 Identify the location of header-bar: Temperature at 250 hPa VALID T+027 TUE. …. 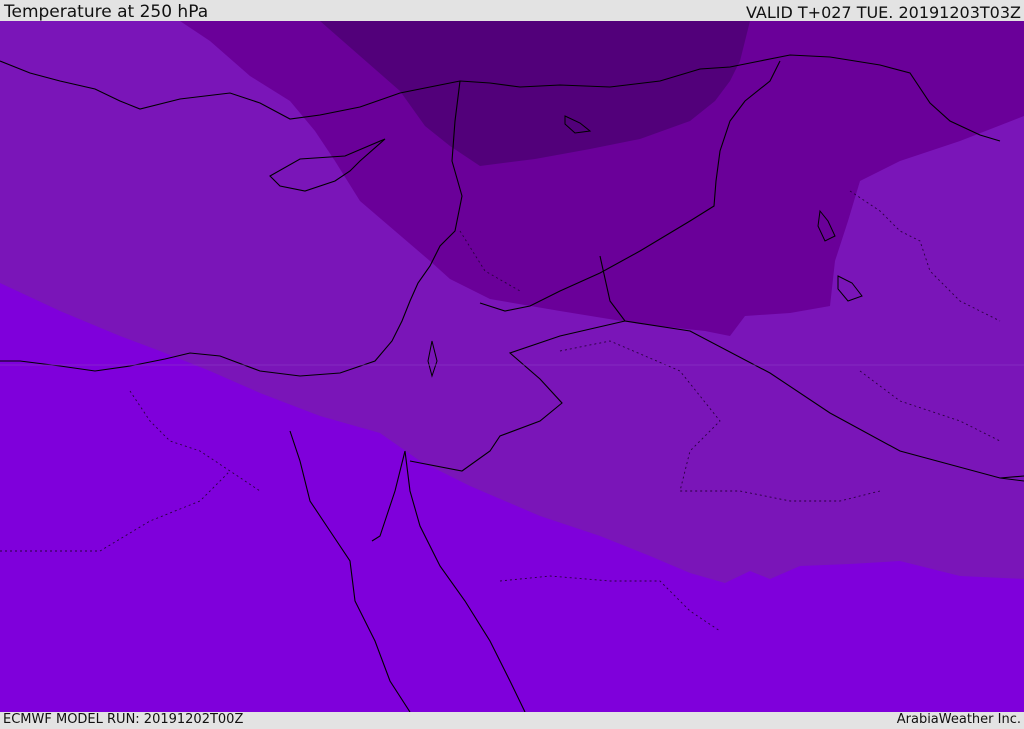
(512, 10).